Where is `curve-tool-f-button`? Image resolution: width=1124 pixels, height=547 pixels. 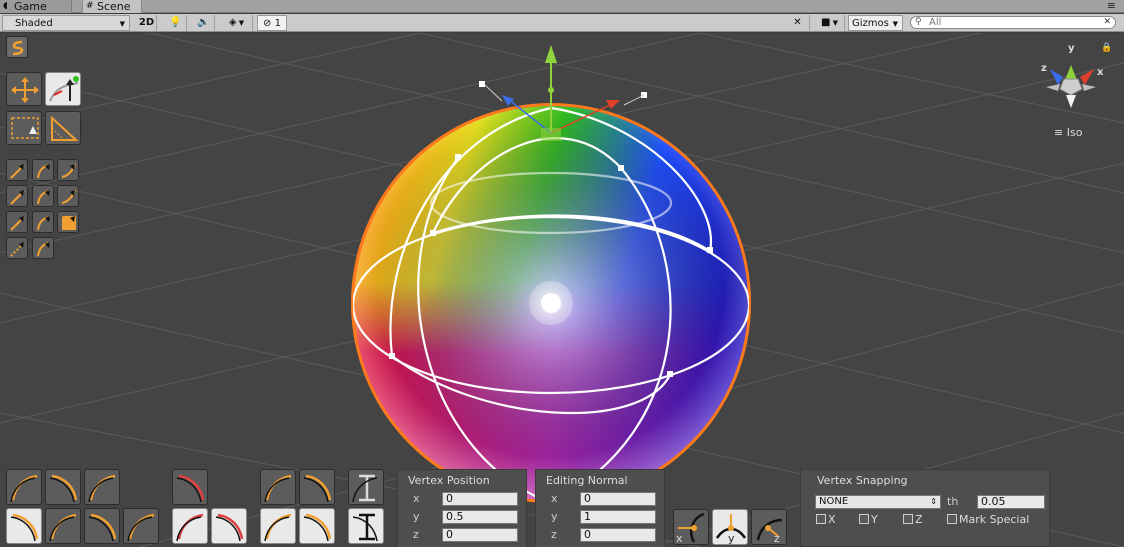
curve-tool-f-button is located at coordinates (68, 196).